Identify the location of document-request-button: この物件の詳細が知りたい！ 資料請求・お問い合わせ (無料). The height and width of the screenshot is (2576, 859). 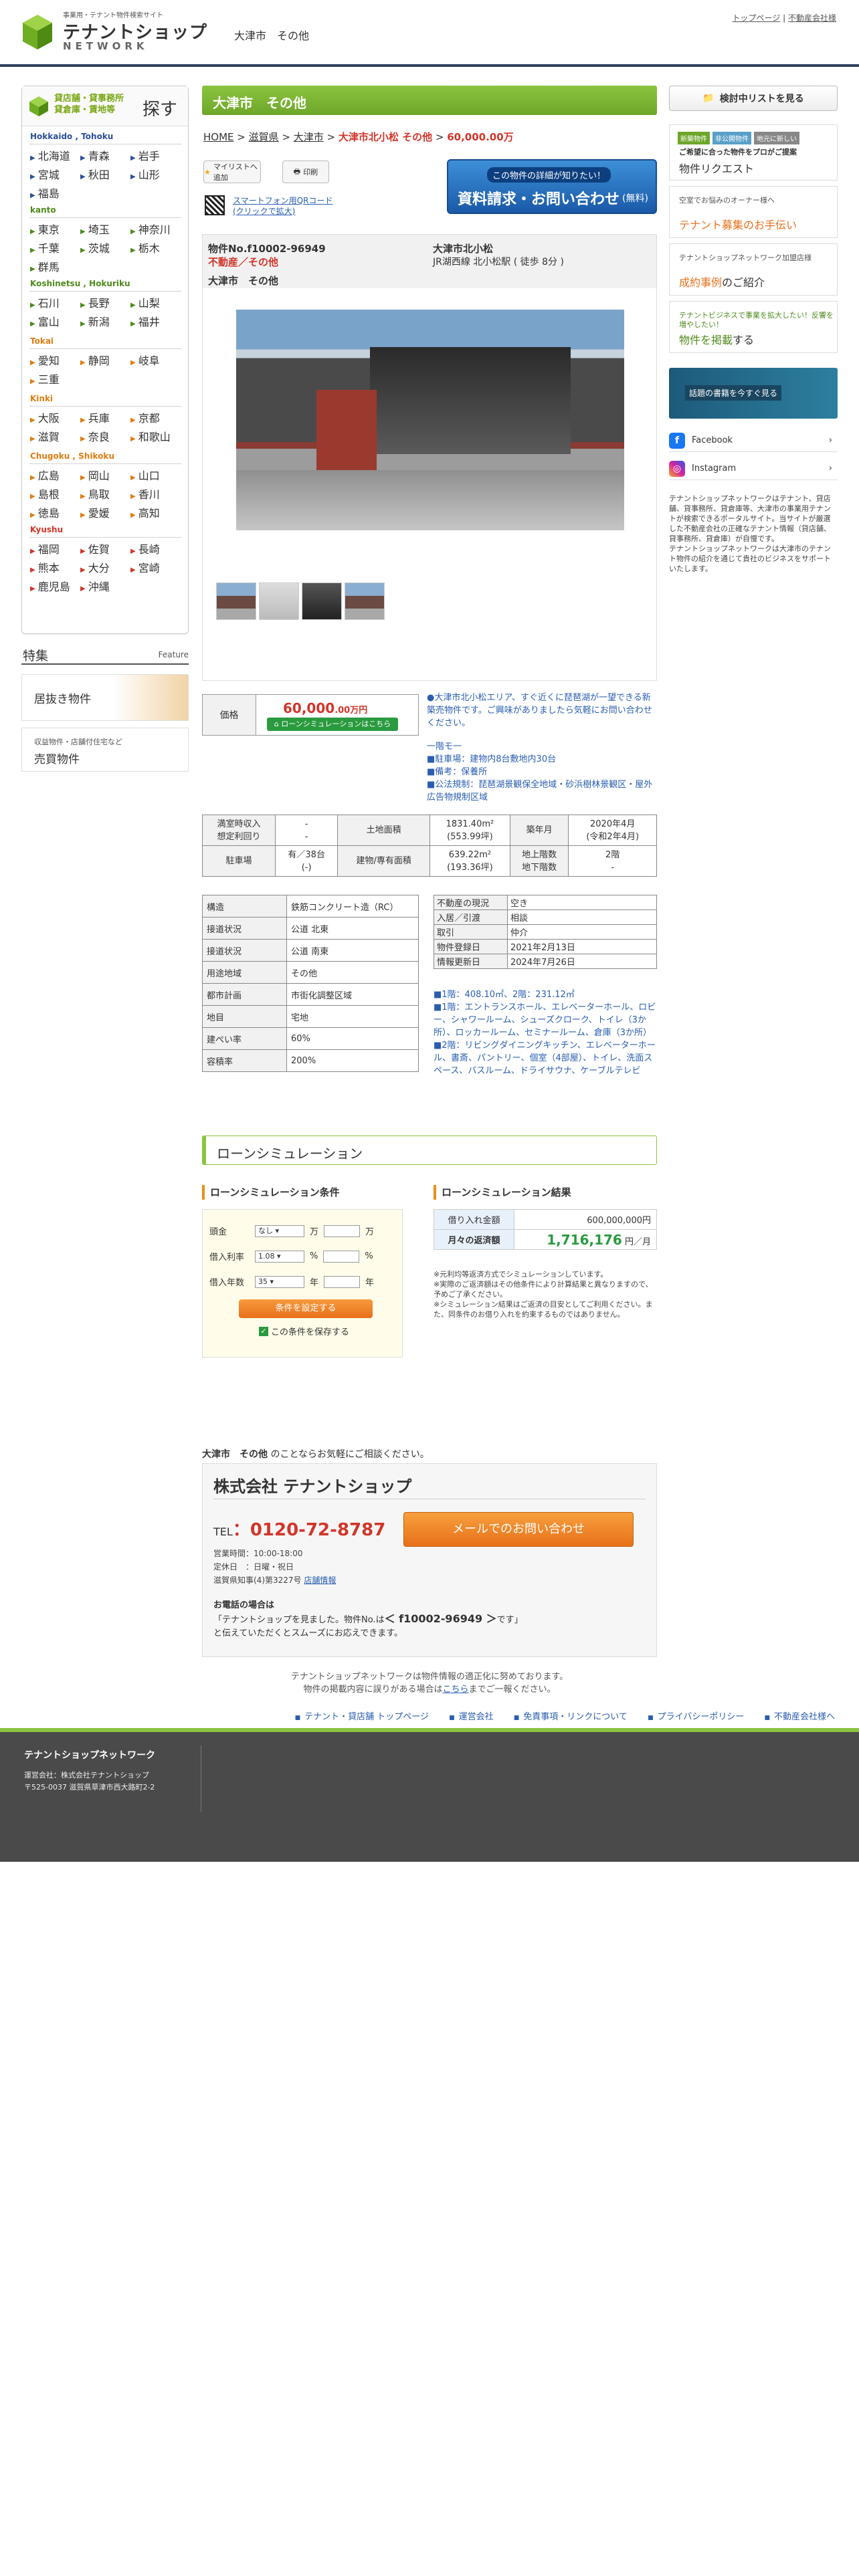
(552, 186).